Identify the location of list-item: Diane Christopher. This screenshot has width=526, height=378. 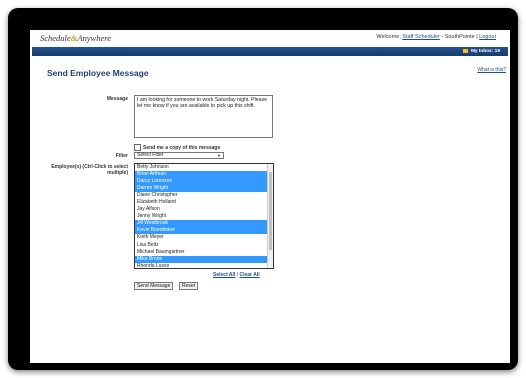
(201, 195).